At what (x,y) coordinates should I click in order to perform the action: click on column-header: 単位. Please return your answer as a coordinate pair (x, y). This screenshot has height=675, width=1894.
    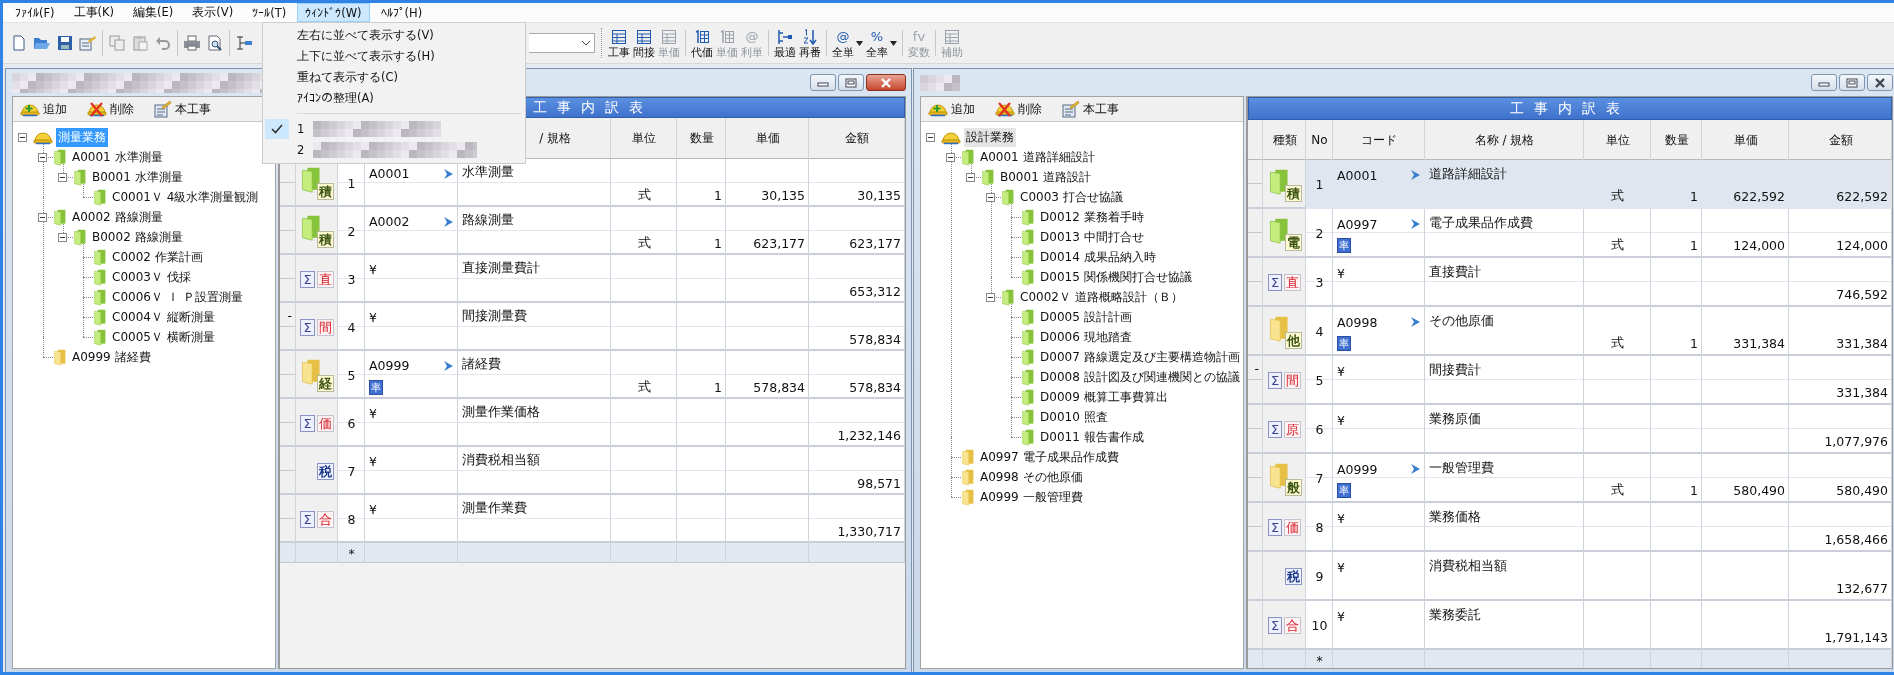
    Looking at the image, I should click on (1617, 140).